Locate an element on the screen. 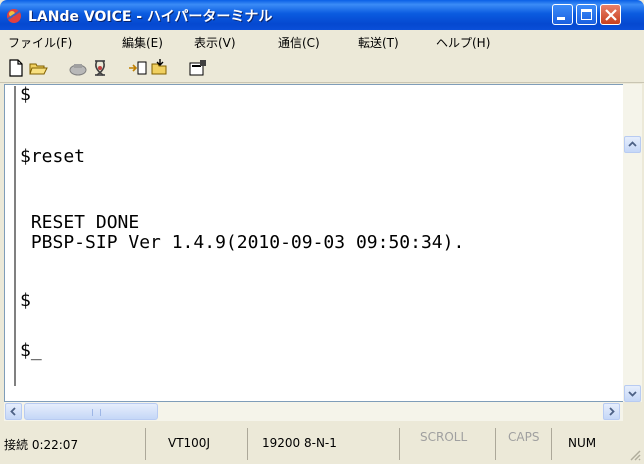 This screenshot has width=644, height=464. title-bar: LANde VOICE - ハイパーターミナル is located at coordinates (322, 15).